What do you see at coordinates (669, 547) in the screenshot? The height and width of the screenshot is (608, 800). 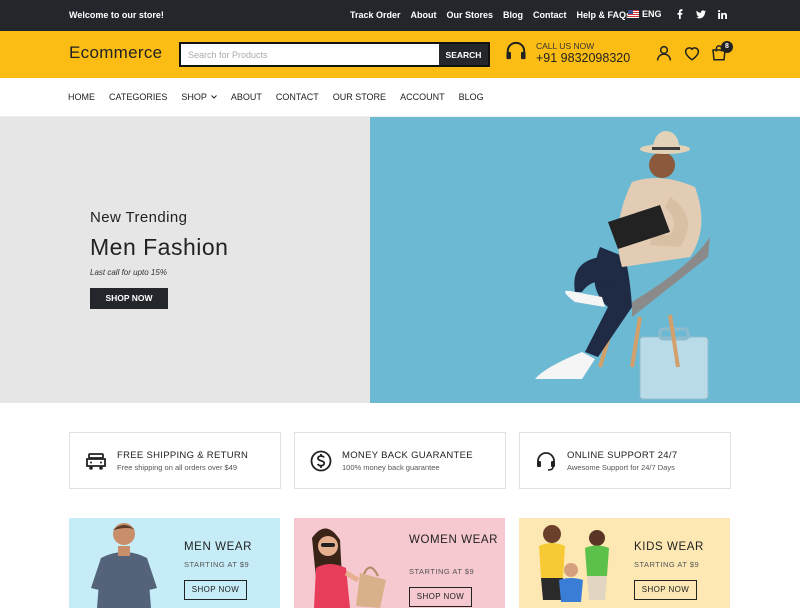 I see `category-title: KIDS WEAR` at bounding box center [669, 547].